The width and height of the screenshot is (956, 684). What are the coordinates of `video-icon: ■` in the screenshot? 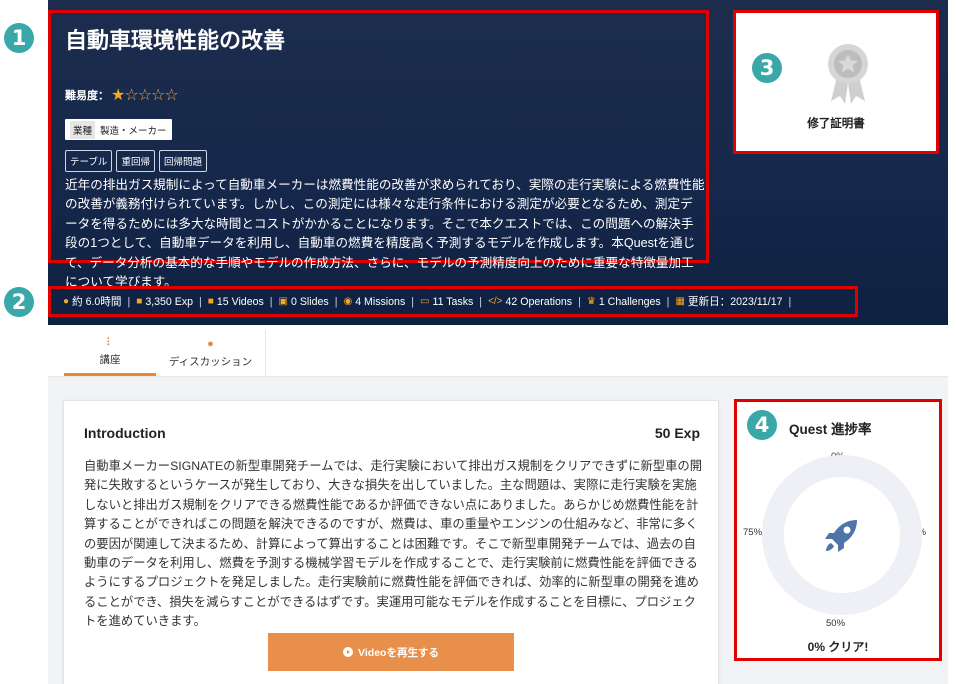 It's located at (210, 301).